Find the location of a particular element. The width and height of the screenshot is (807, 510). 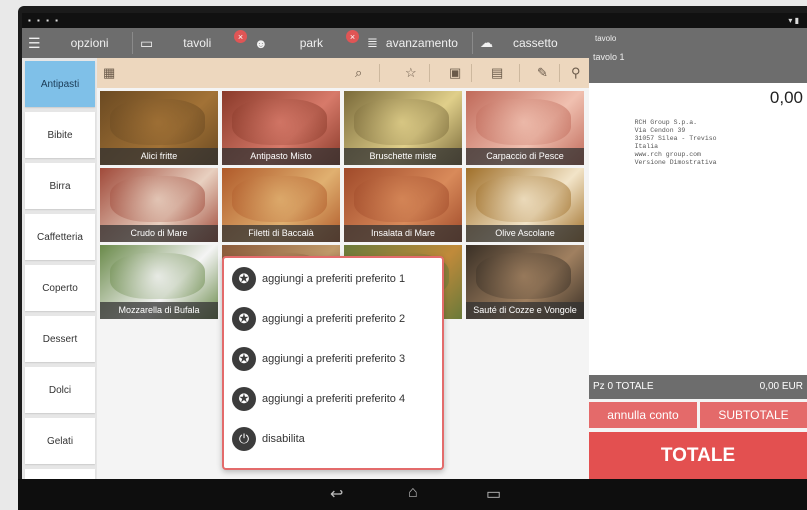

product-tile: Mozzarella di Bufala is located at coordinates (159, 282).